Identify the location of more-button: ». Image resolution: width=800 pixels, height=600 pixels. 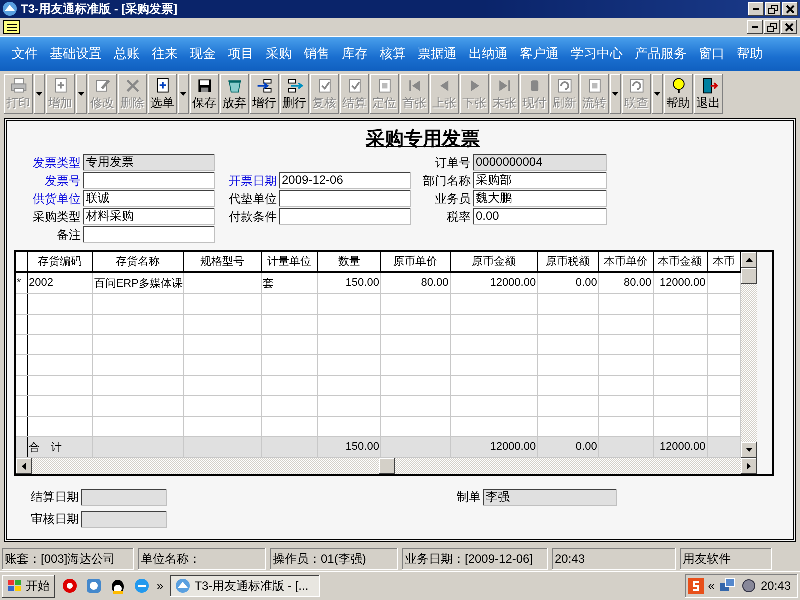
(160, 586).